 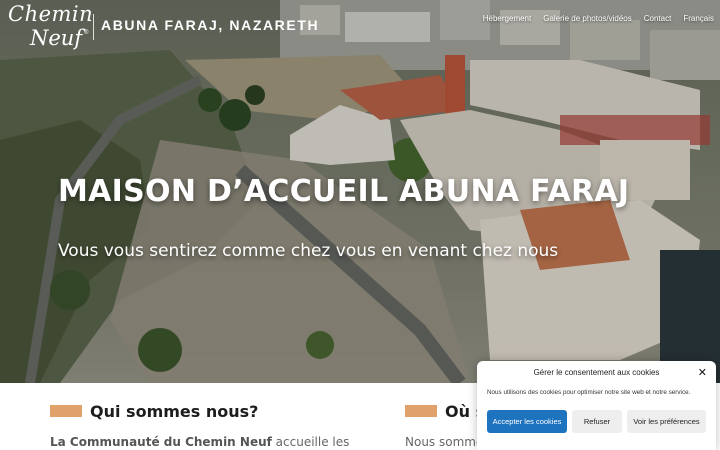 I want to click on nav-item-language: Français, so click(x=698, y=18).